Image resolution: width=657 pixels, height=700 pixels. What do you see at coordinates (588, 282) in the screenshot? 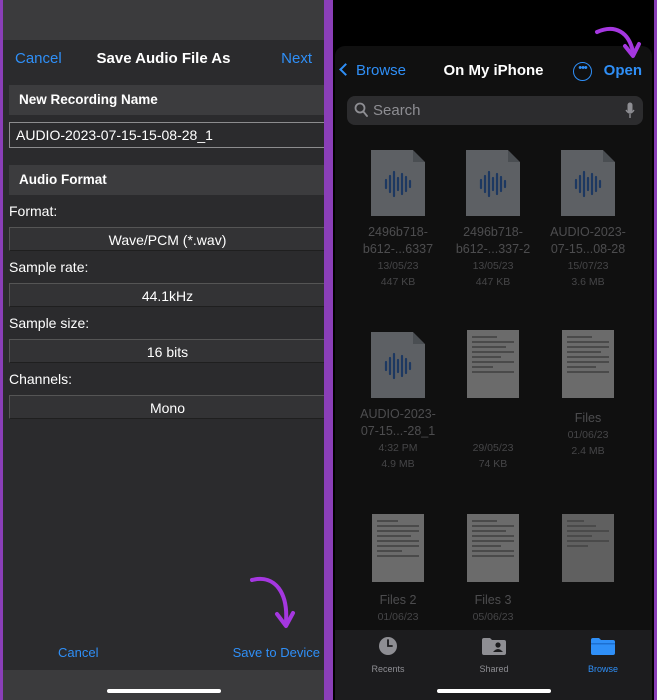
I see `file-size: 3.6 MB` at bounding box center [588, 282].